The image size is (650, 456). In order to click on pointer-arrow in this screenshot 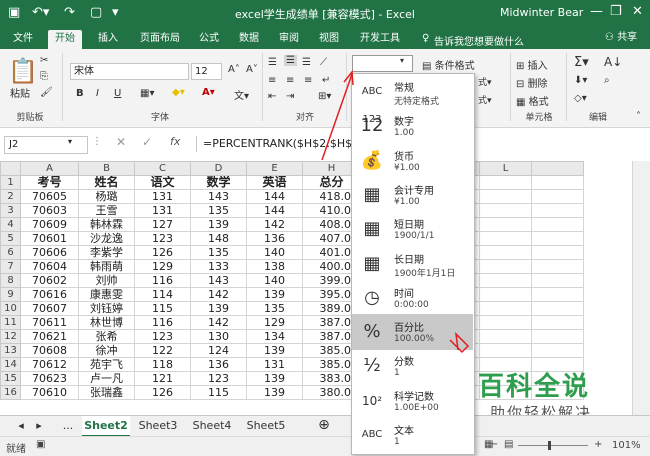, I will do `click(459, 342)`.